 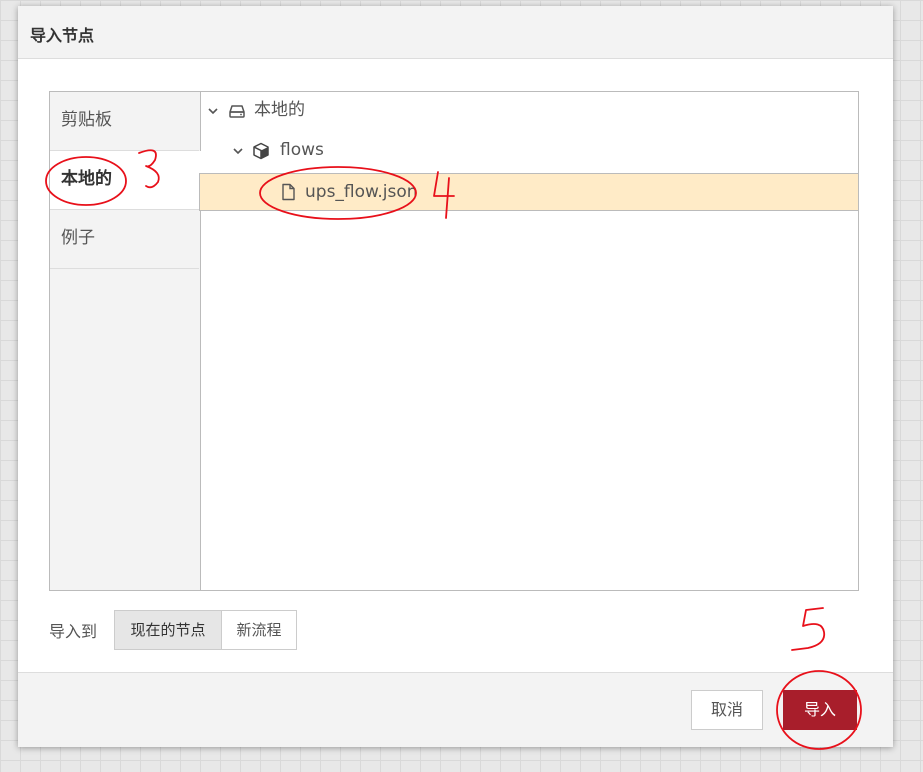 What do you see at coordinates (168, 630) in the screenshot?
I see `import-to-current-flow-button: 现在的节点` at bounding box center [168, 630].